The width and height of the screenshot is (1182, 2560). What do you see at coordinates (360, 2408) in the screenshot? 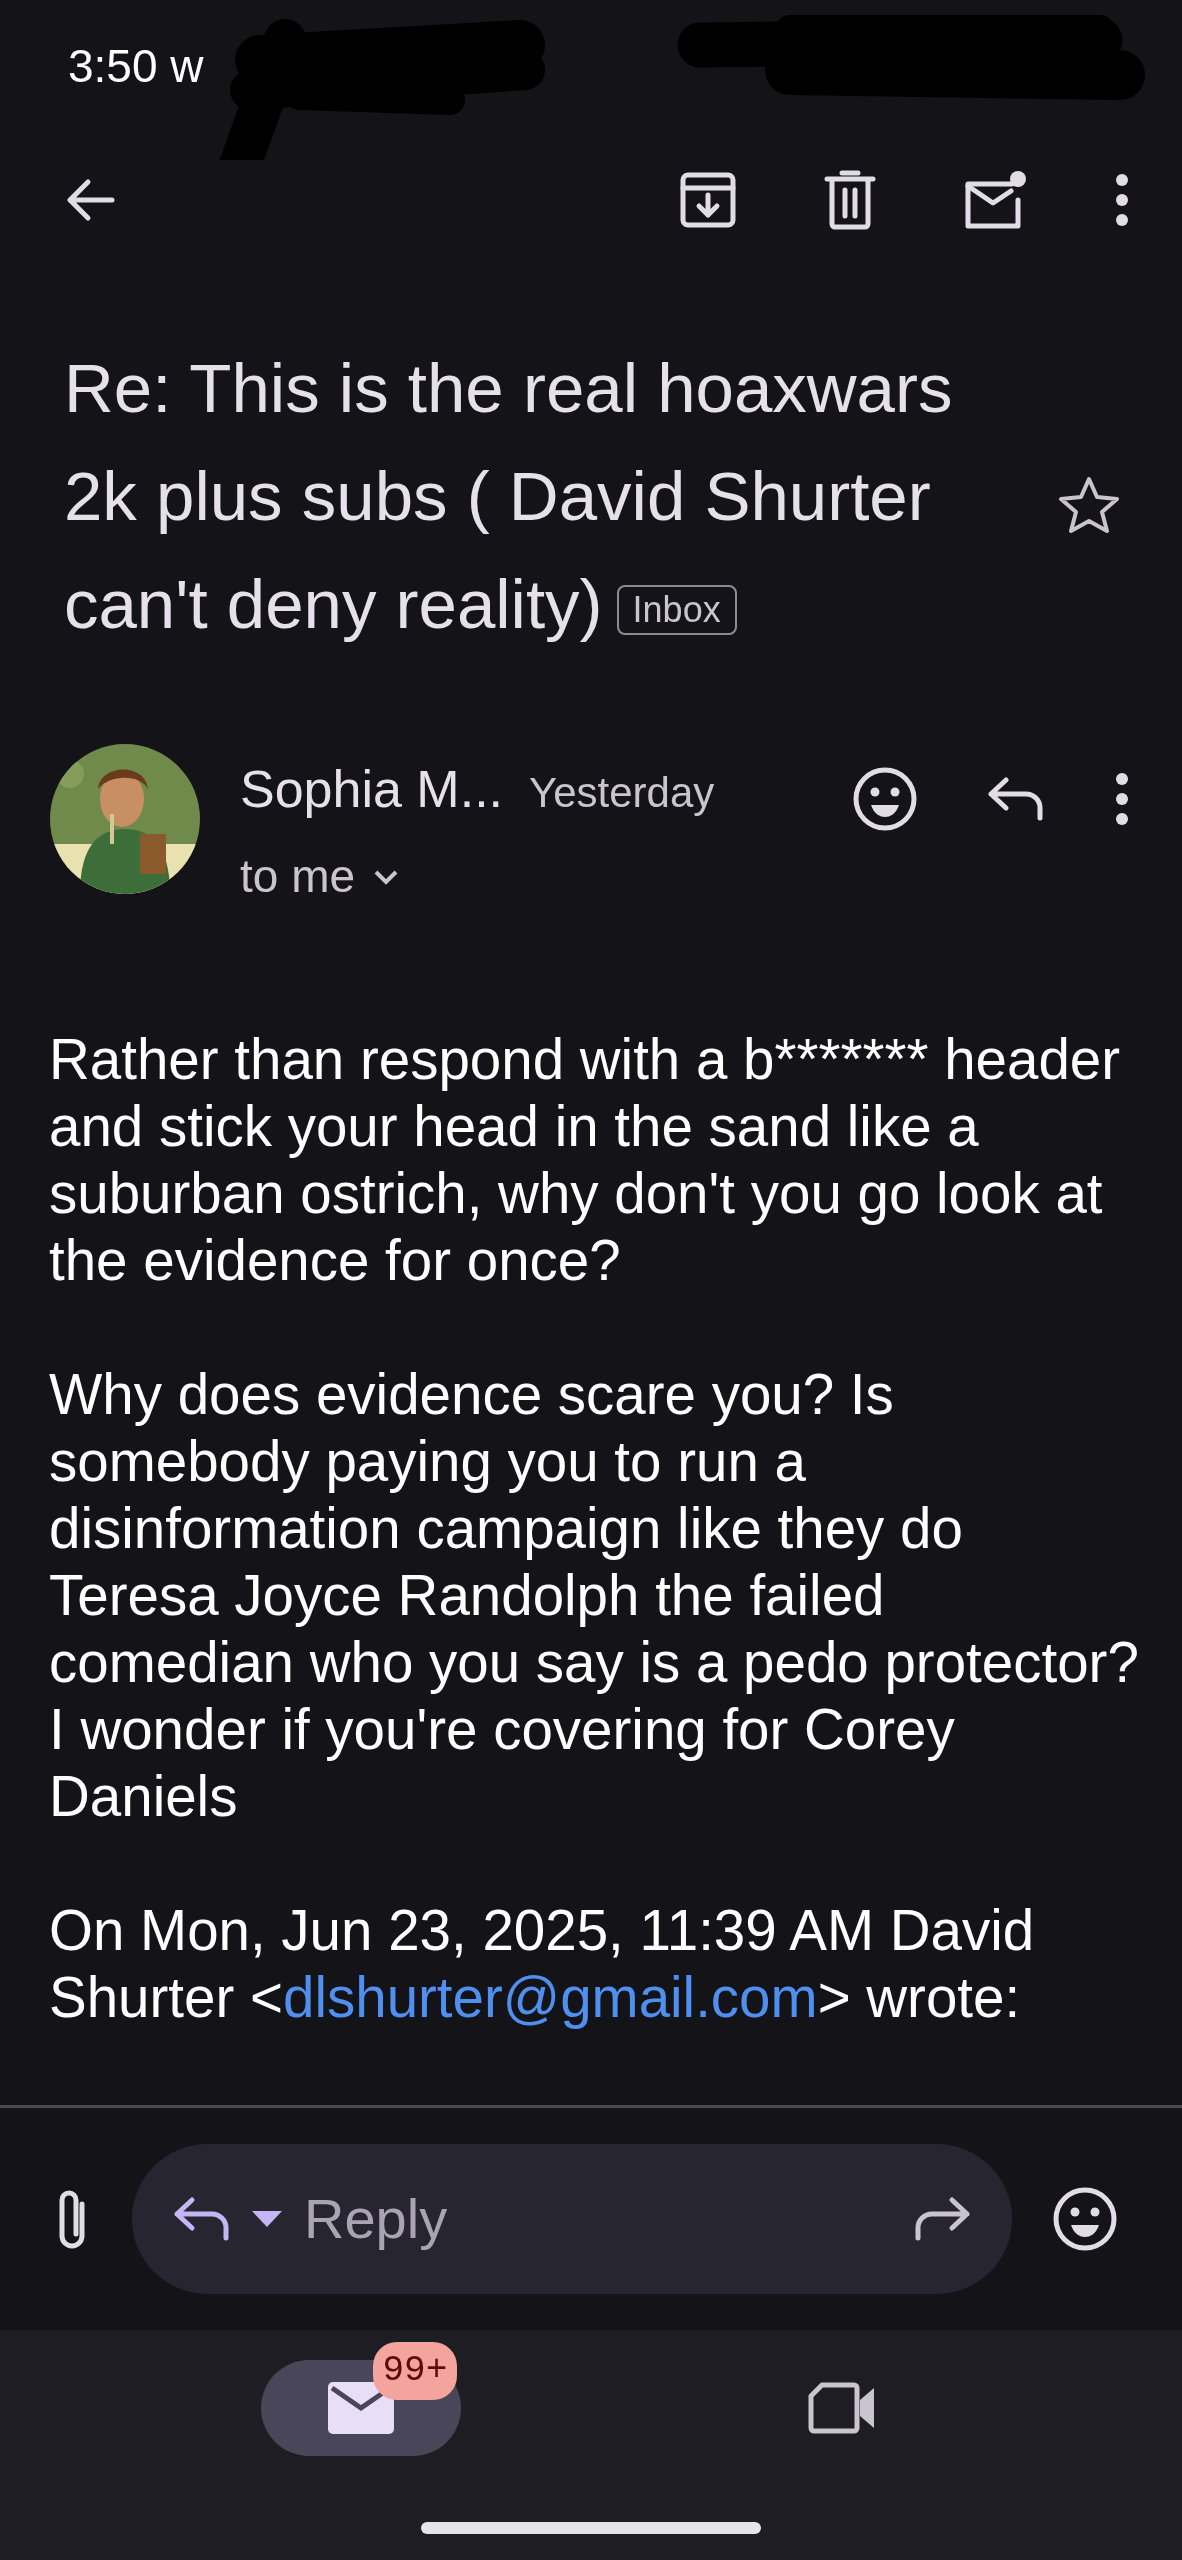
I see `mail-icon` at bounding box center [360, 2408].